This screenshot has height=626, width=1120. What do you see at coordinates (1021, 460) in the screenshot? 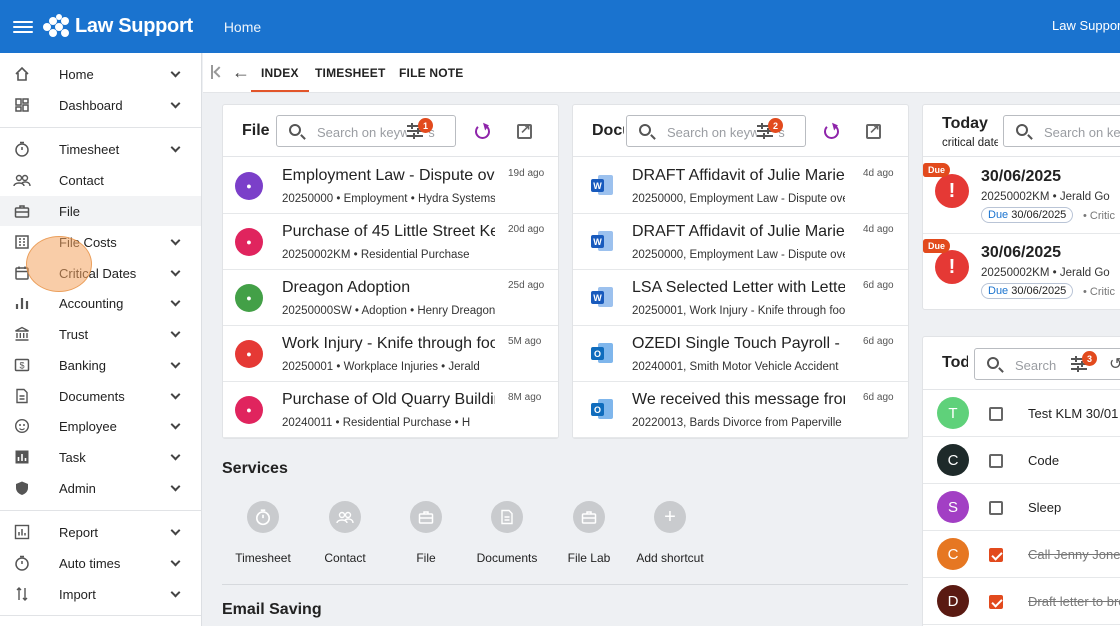
I see `todo-row: C Code` at bounding box center [1021, 460].